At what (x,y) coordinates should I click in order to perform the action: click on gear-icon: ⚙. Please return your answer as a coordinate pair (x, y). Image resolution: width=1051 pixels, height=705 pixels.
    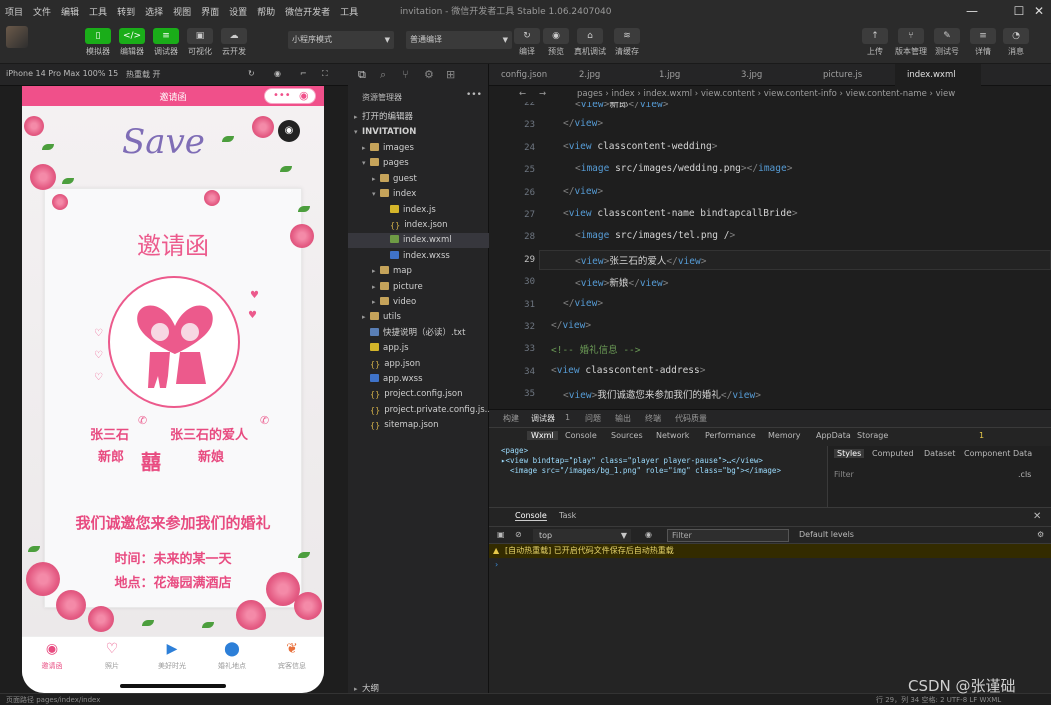
    Looking at the image, I should click on (1040, 534).